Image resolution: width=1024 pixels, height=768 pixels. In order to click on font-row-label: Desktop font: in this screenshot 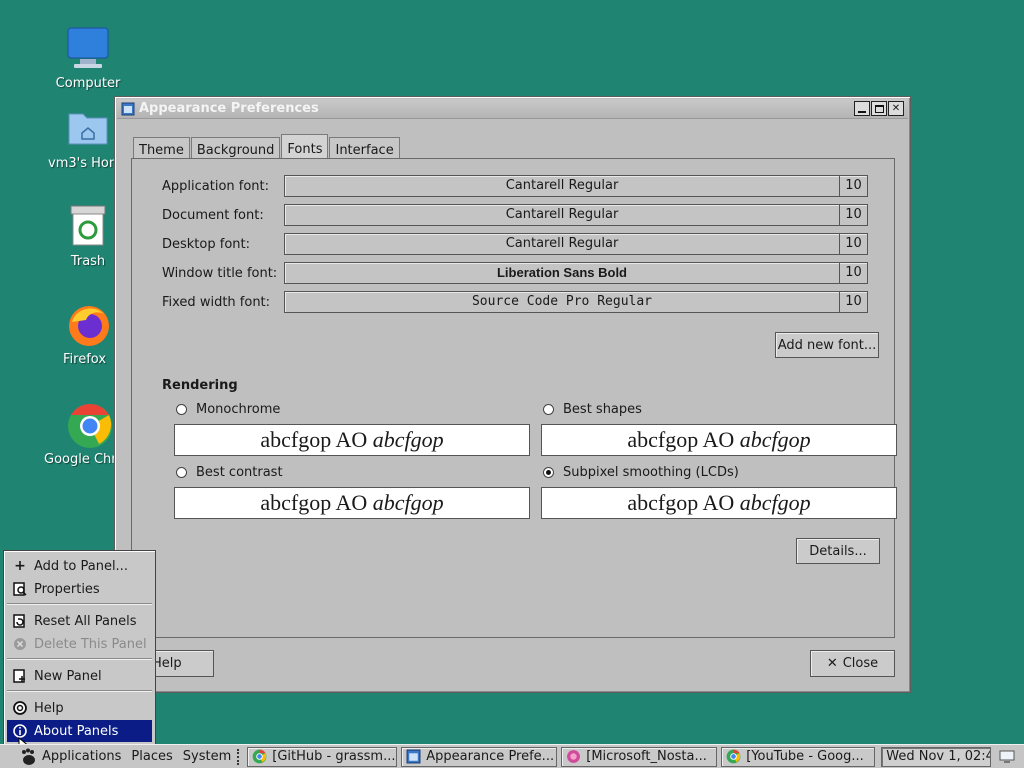, I will do `click(206, 244)`.